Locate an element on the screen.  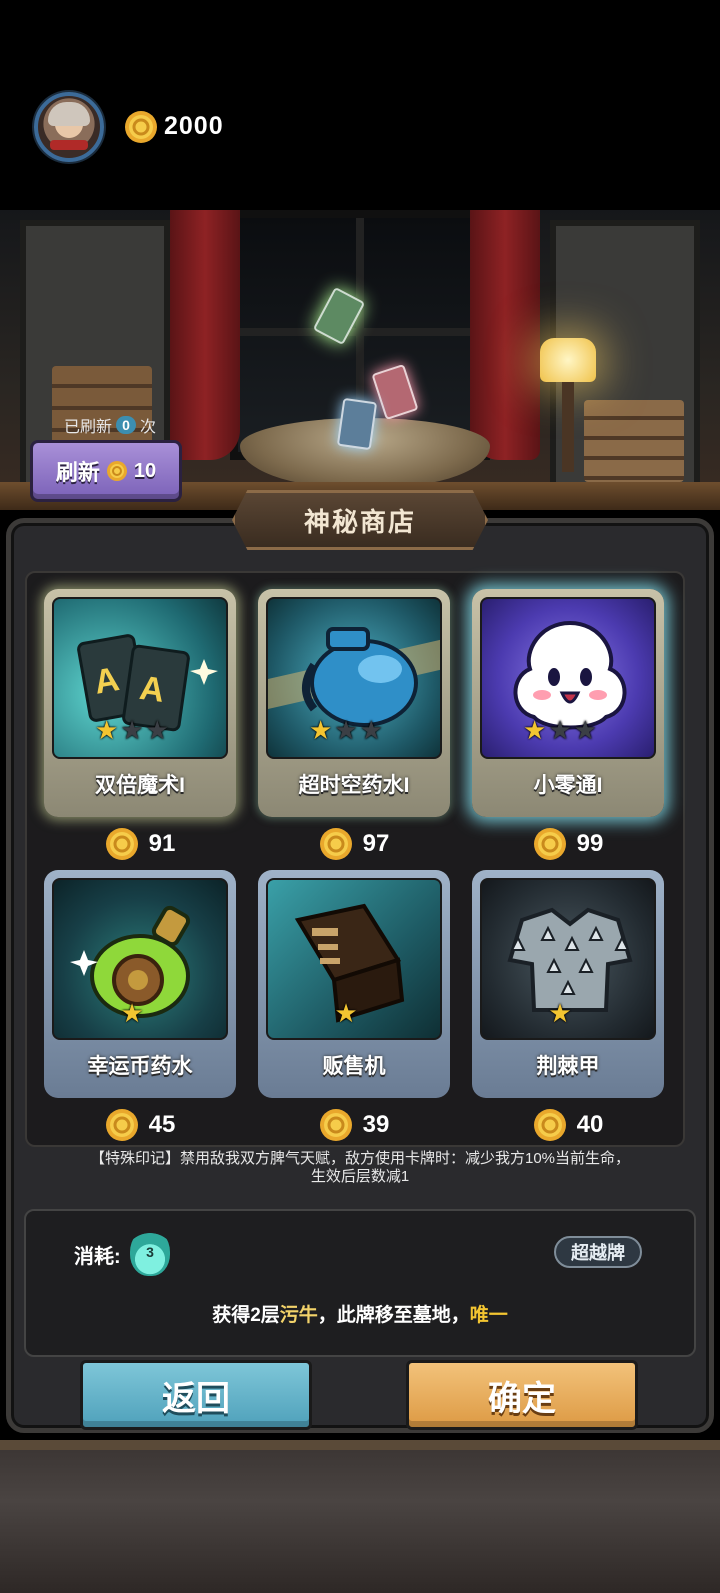
lamp-stand is located at coordinates (568, 427).